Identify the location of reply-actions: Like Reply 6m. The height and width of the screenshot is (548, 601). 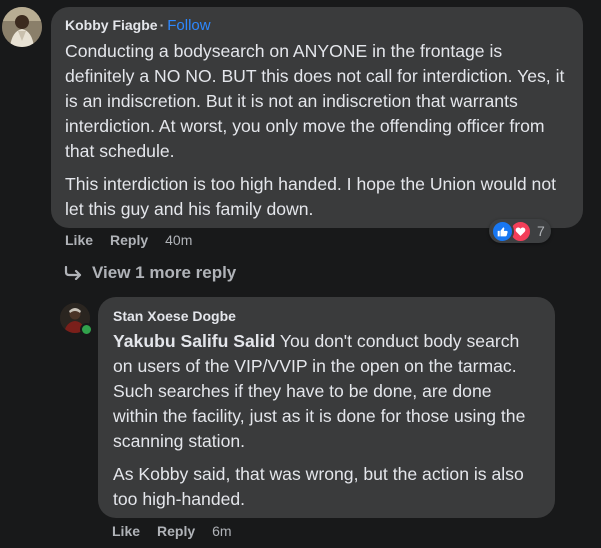
(180, 531).